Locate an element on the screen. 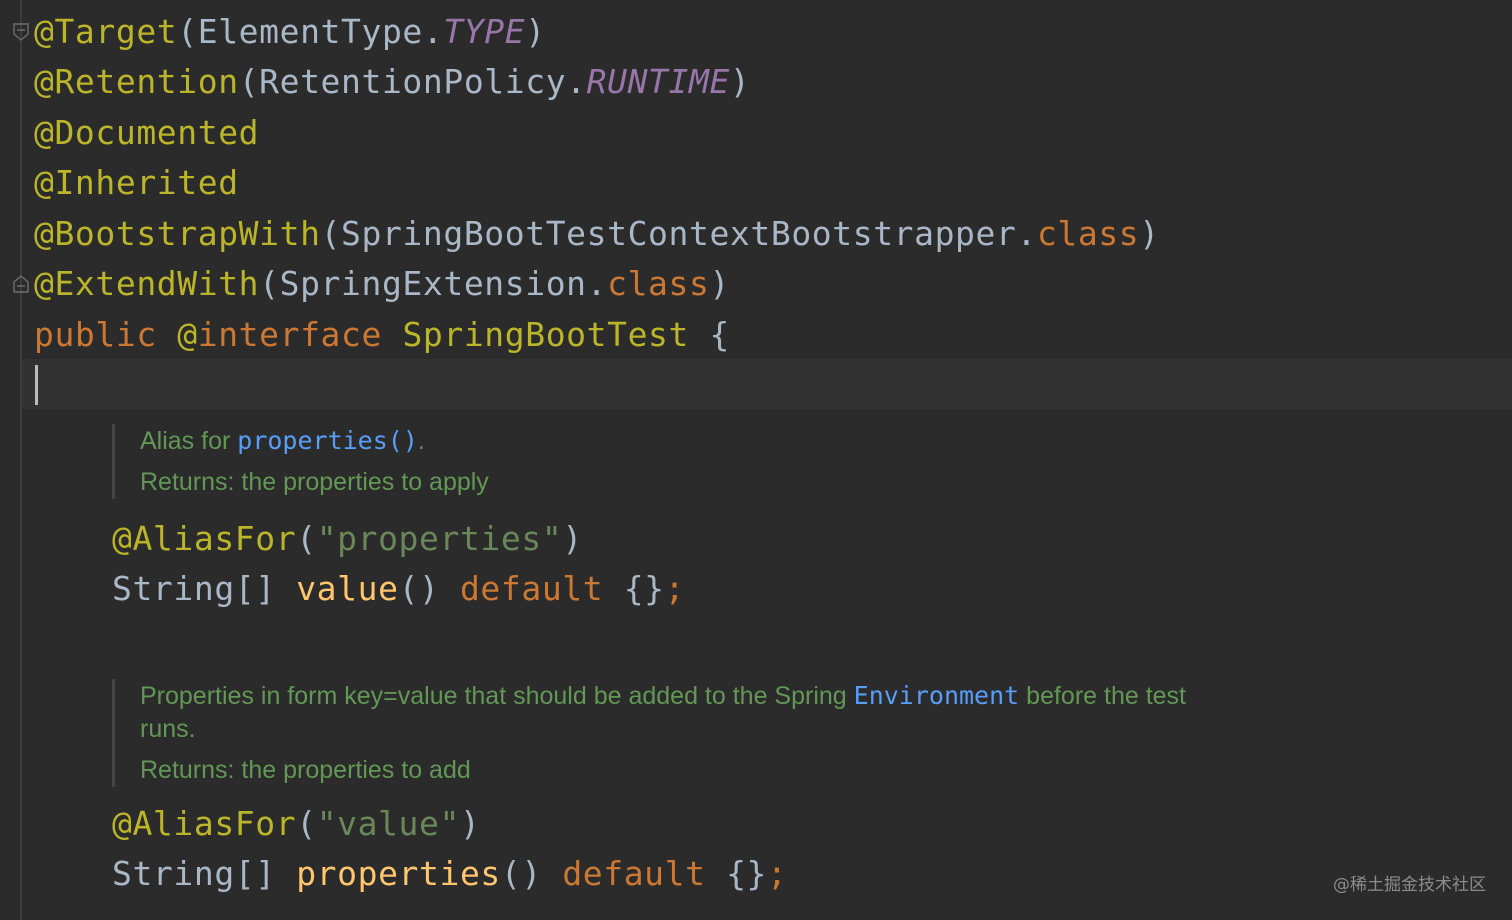 Image resolution: width=1512 pixels, height=920 pixels. current-line-highlight is located at coordinates (767, 384).